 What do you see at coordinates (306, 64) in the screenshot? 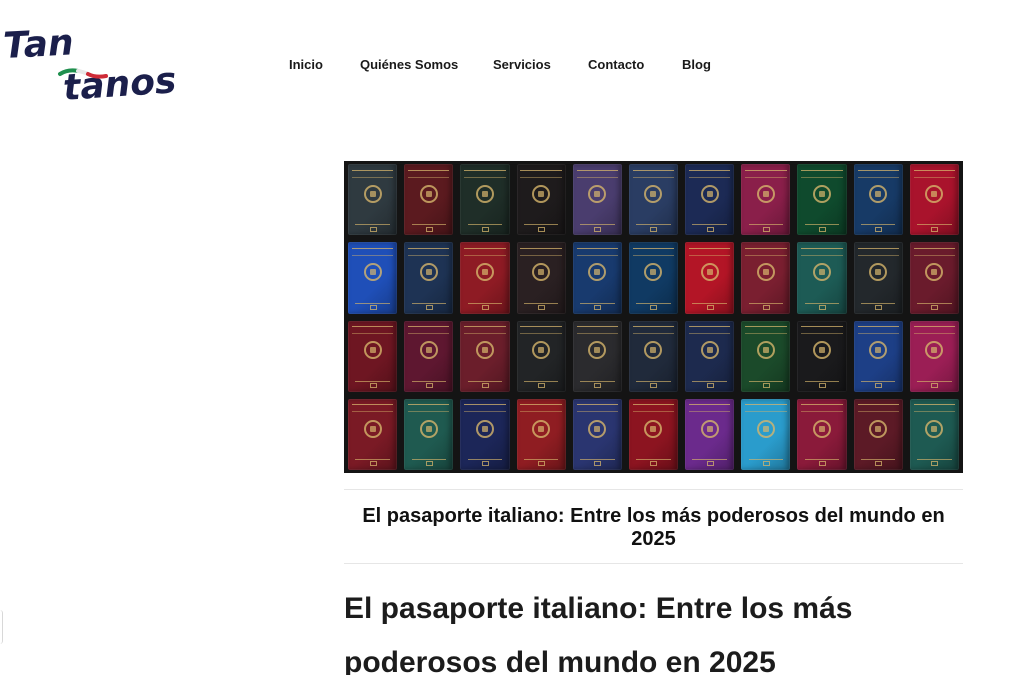
I see `nav-link-inicio: Inicio` at bounding box center [306, 64].